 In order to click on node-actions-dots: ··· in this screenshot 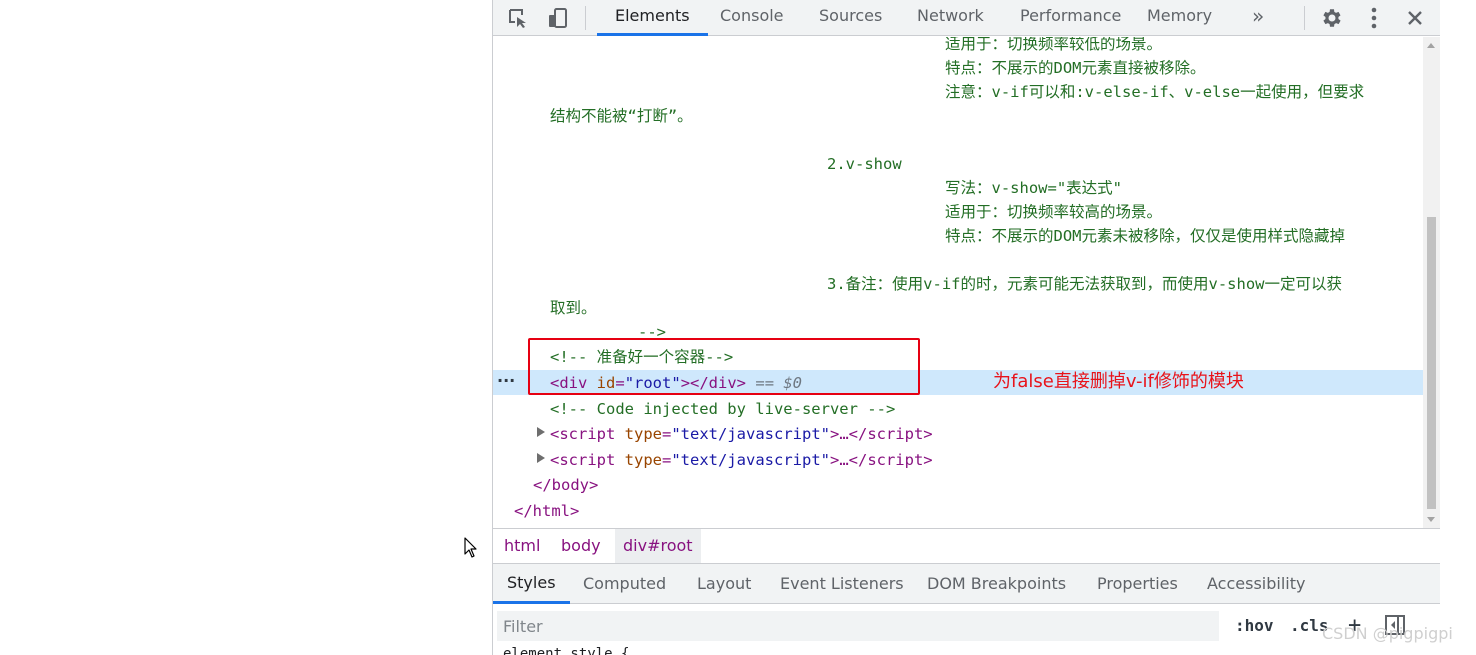, I will do `click(506, 382)`.